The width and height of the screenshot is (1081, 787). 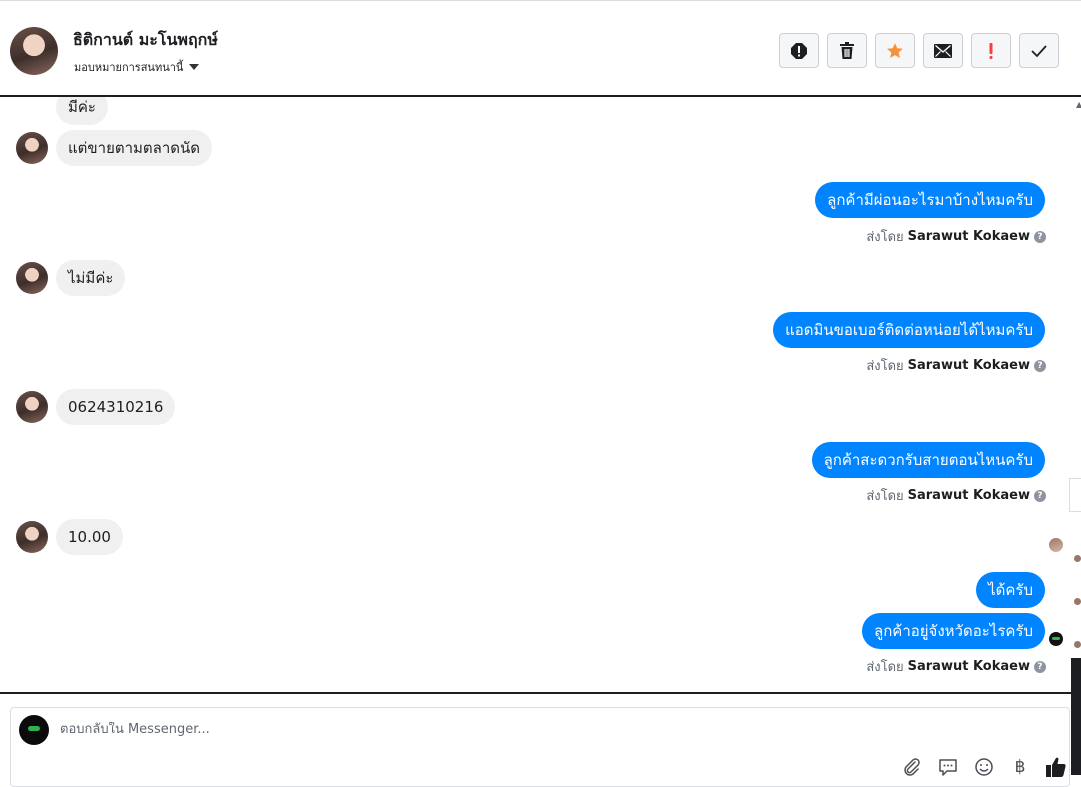 I want to click on follow-up-button, so click(x=991, y=50).